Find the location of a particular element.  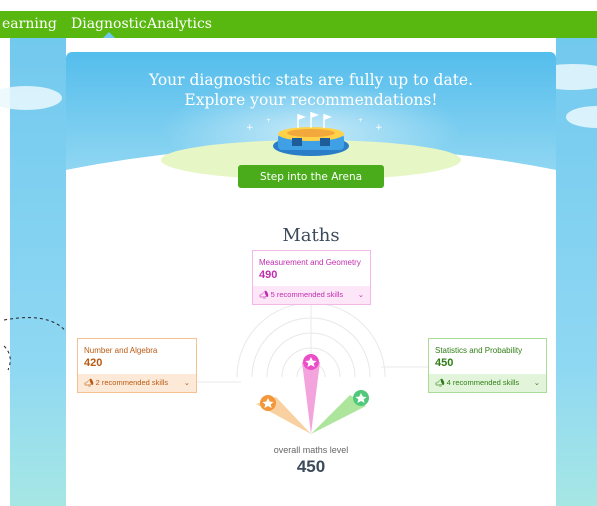

skill-score: 450 is located at coordinates (444, 363).